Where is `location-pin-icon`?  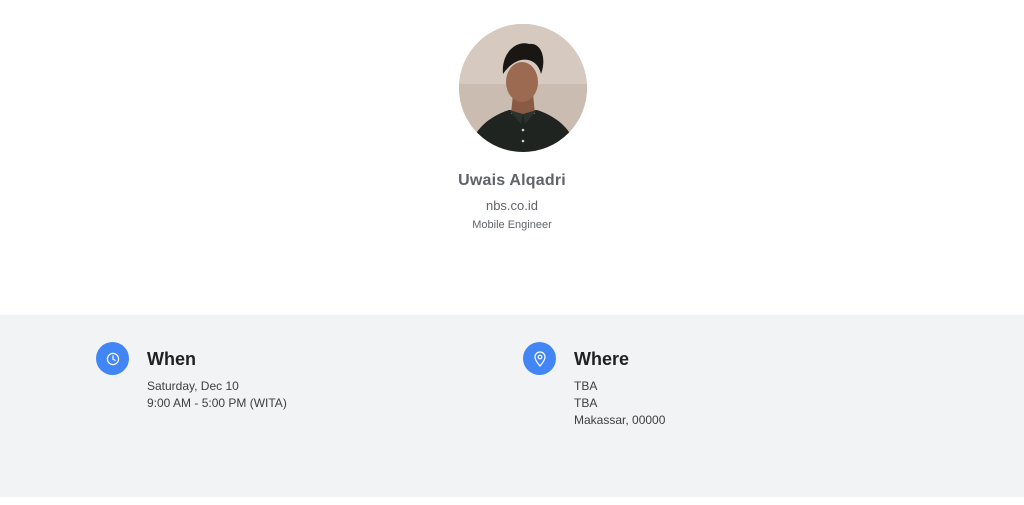
location-pin-icon is located at coordinates (539, 358).